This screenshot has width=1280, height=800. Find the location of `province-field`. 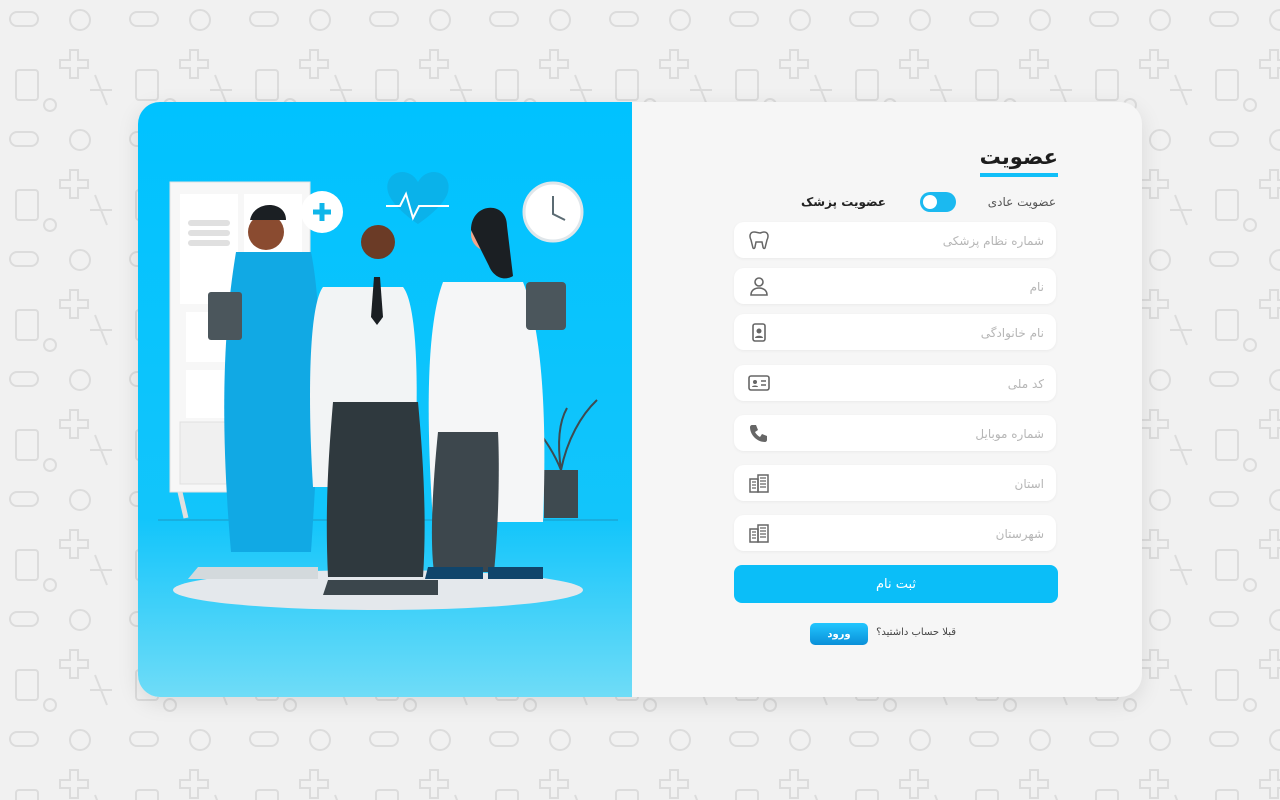

province-field is located at coordinates (895, 484).